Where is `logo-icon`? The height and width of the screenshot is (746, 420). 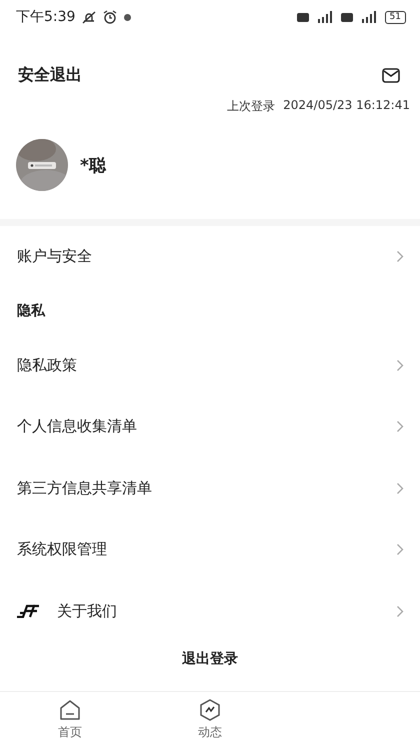
logo-icon is located at coordinates (28, 611).